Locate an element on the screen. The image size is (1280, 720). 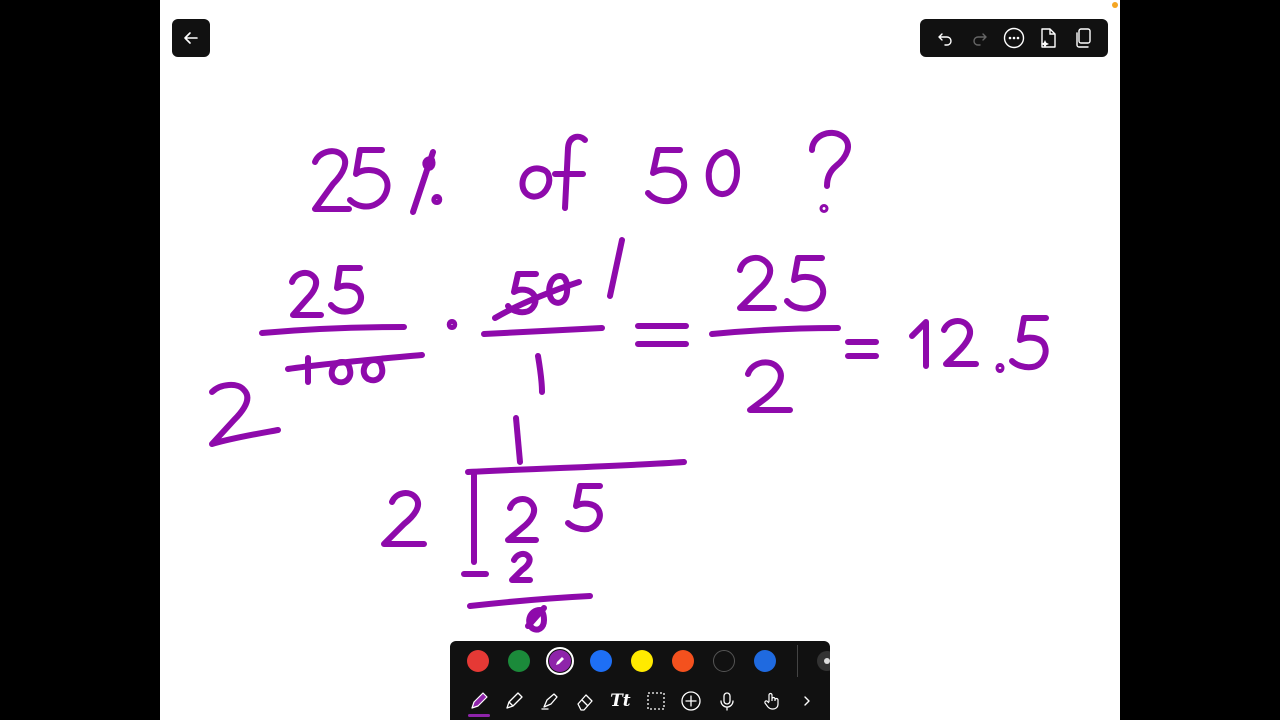
eraser-tool is located at coordinates (584, 701).